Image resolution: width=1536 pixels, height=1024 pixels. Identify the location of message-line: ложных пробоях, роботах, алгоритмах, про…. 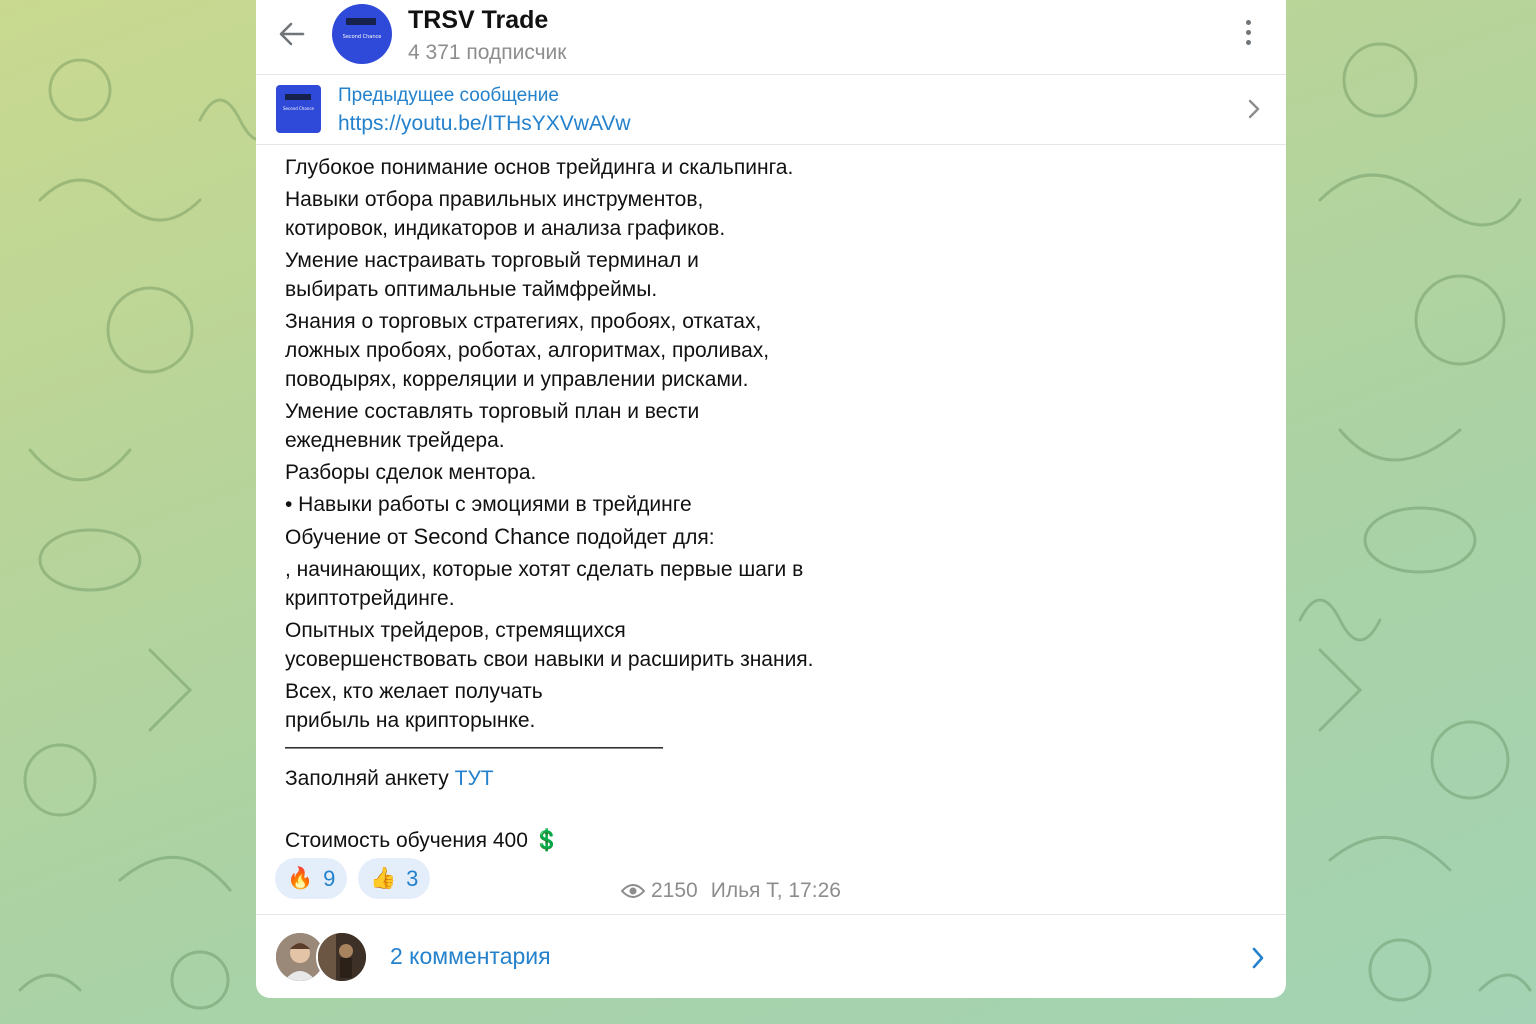
(527, 350).